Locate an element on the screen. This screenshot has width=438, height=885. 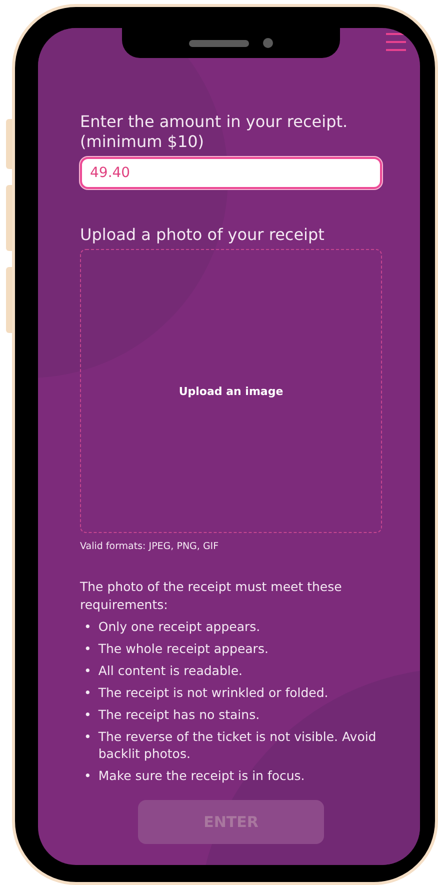
amount-label: Enter the amount in your receipt. (minimum $10) is located at coordinates (214, 132).